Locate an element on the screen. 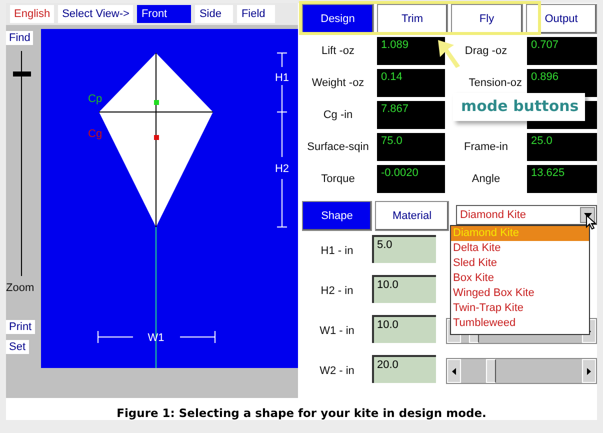 The image size is (603, 433). dimension-label: H1 - in is located at coordinates (337, 251).